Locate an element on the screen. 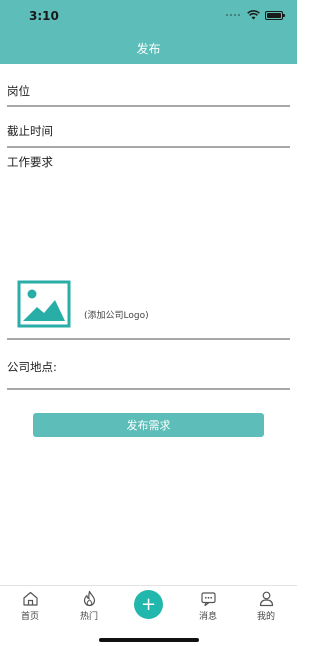  tab-profile: 我的 is located at coordinates (266, 606).